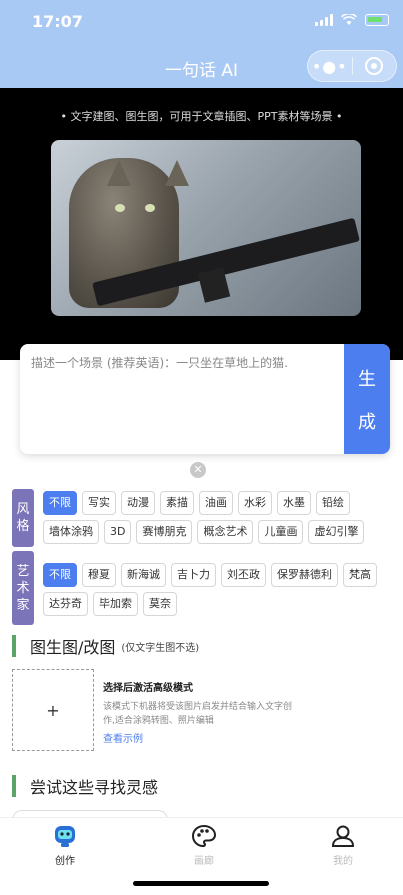  What do you see at coordinates (243, 575) in the screenshot?
I see `artist-tag: 刘丕政` at bounding box center [243, 575].